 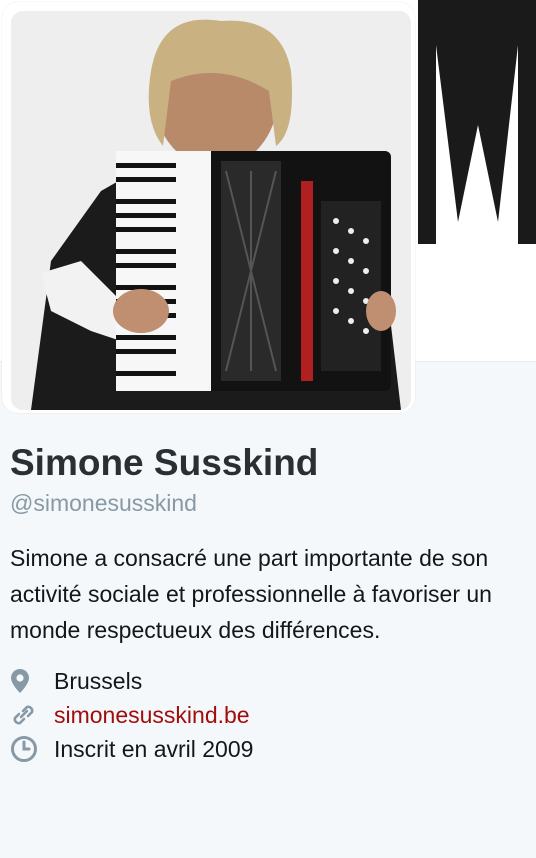 What do you see at coordinates (28, 715) in the screenshot?
I see `link-icon` at bounding box center [28, 715].